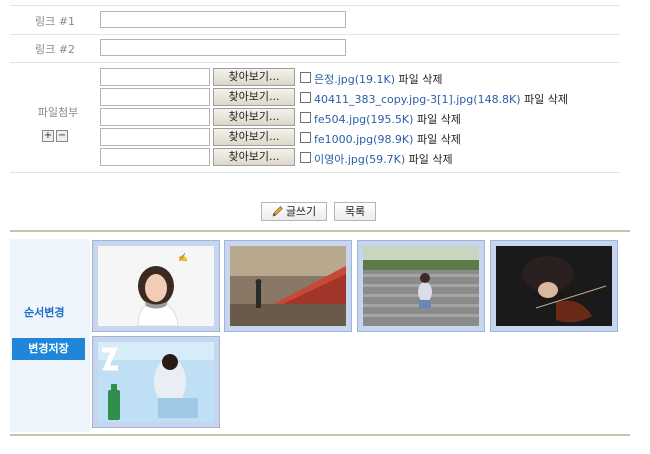  I want to click on file-item: 은정.jpg(19.1K) 파일 삭제, so click(378, 79).